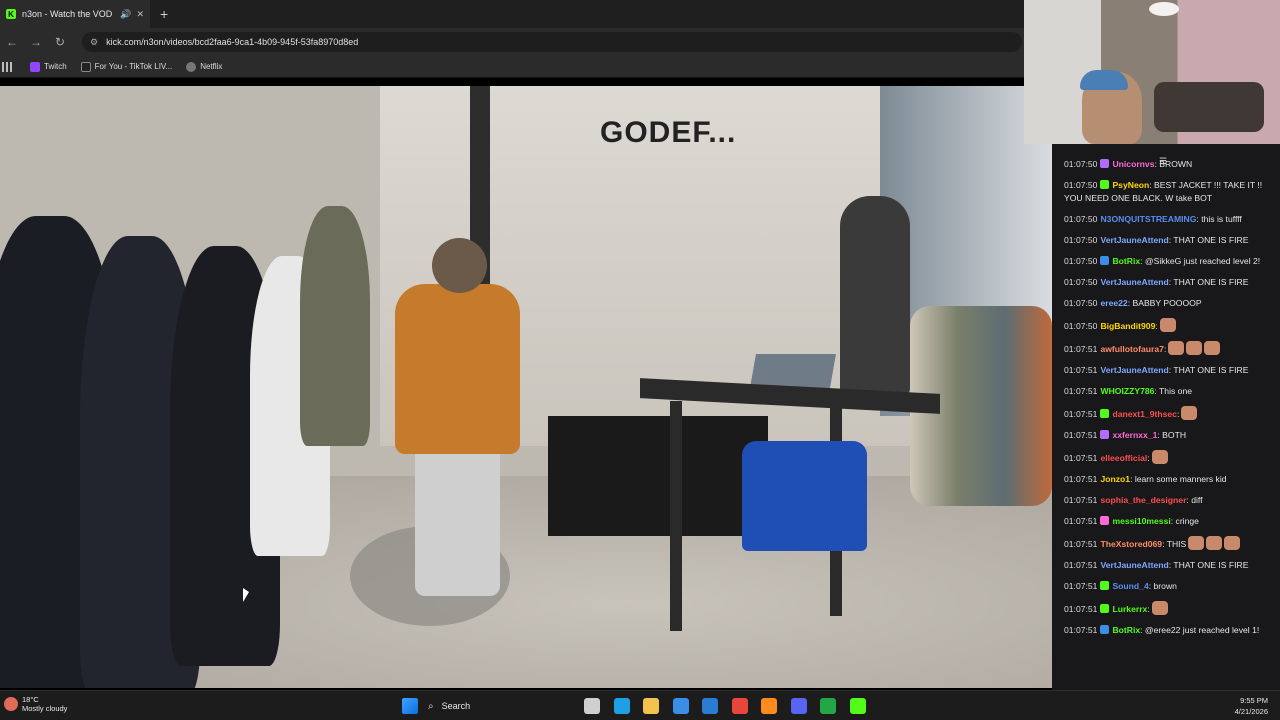 This screenshot has width=1280, height=720. Describe the element at coordinates (1178, 479) in the screenshot. I see `chat-text: : learn some manners kid` at that location.